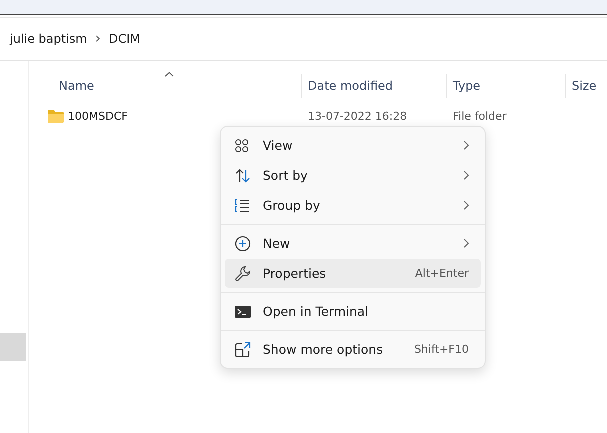 The image size is (607, 433). I want to click on file-name: 100MSDCF, so click(165, 116).